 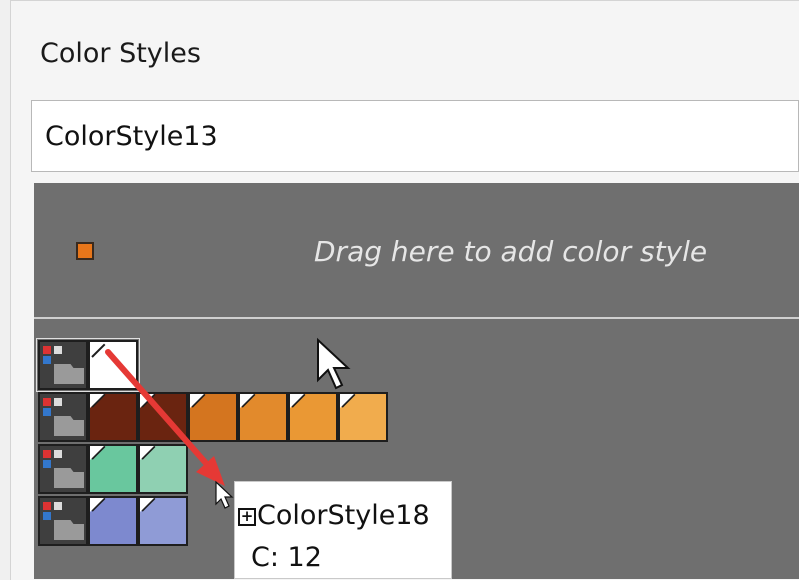 I want to click on color-swatch-icon, so click(x=85, y=251).